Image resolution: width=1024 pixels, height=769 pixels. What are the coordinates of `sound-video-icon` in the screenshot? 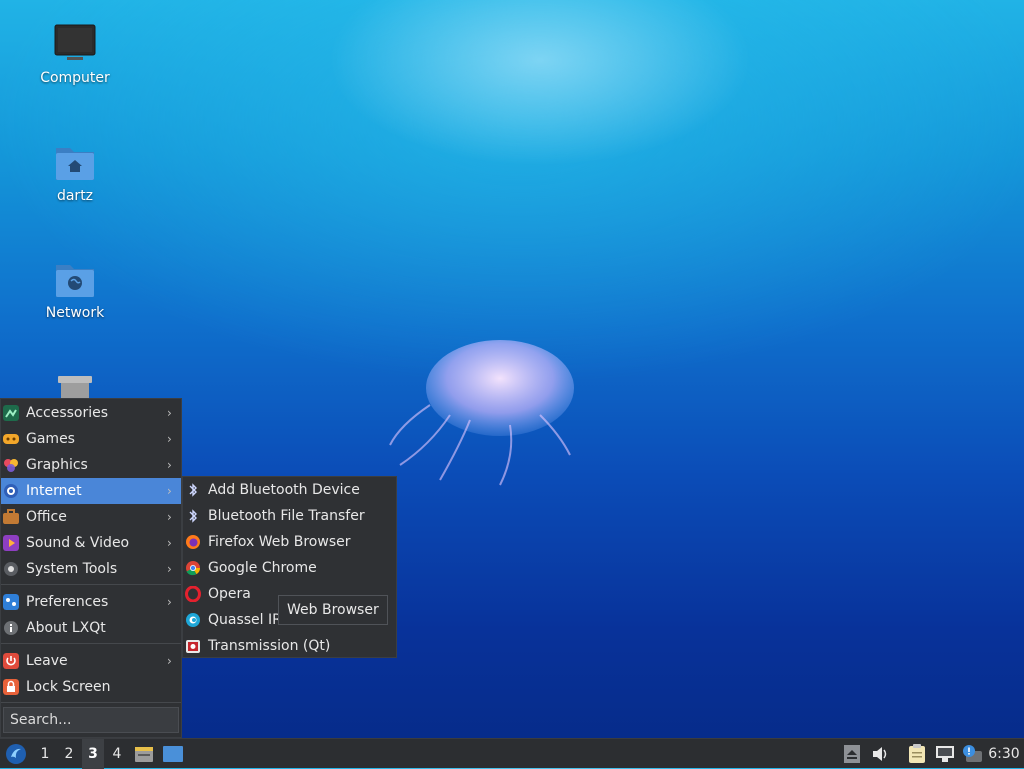 It's located at (11, 543).